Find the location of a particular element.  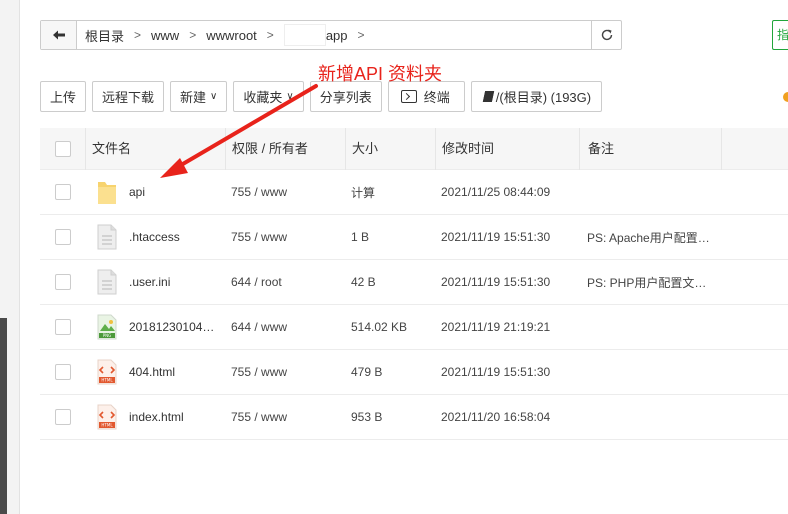

svg-text: PNG is located at coordinates (107, 335).